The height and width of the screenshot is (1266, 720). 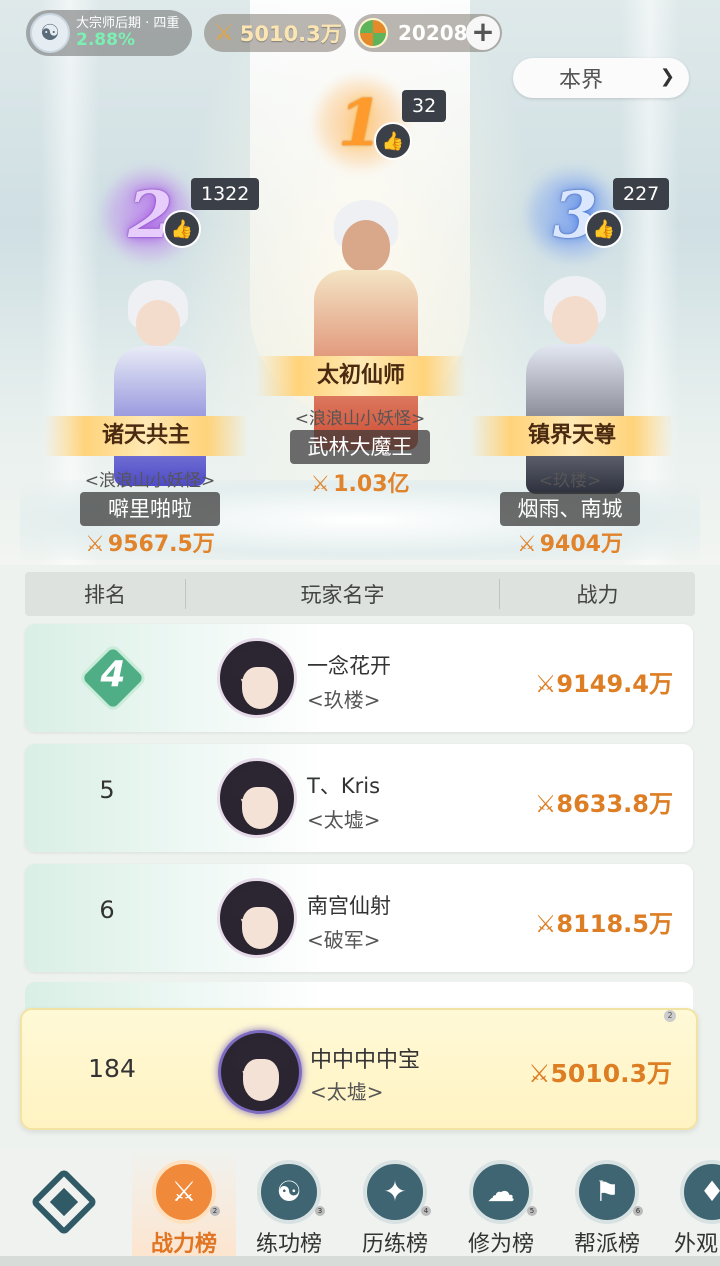 What do you see at coordinates (696, 1244) in the screenshot?
I see `tab-label: 外观` at bounding box center [696, 1244].